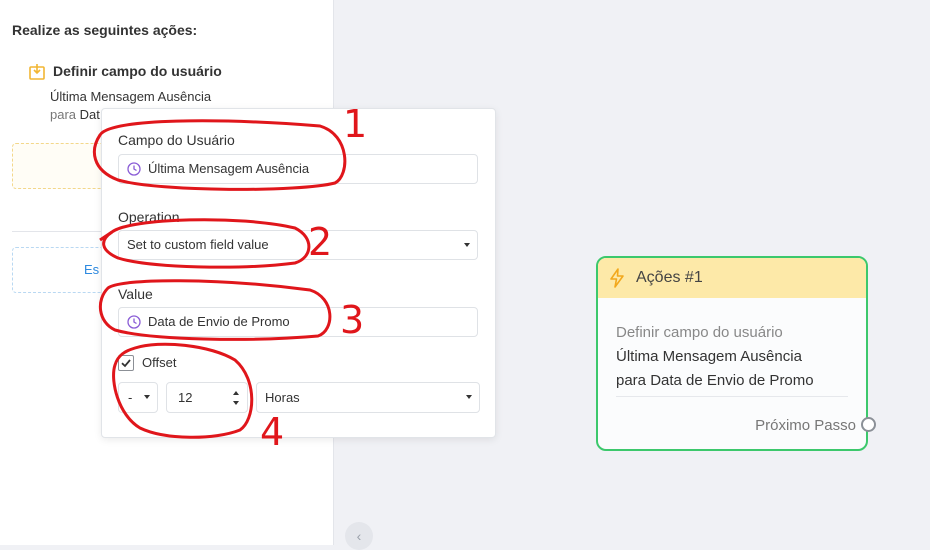  What do you see at coordinates (207, 397) in the screenshot?
I see `offset-amount-stepper: 12` at bounding box center [207, 397].